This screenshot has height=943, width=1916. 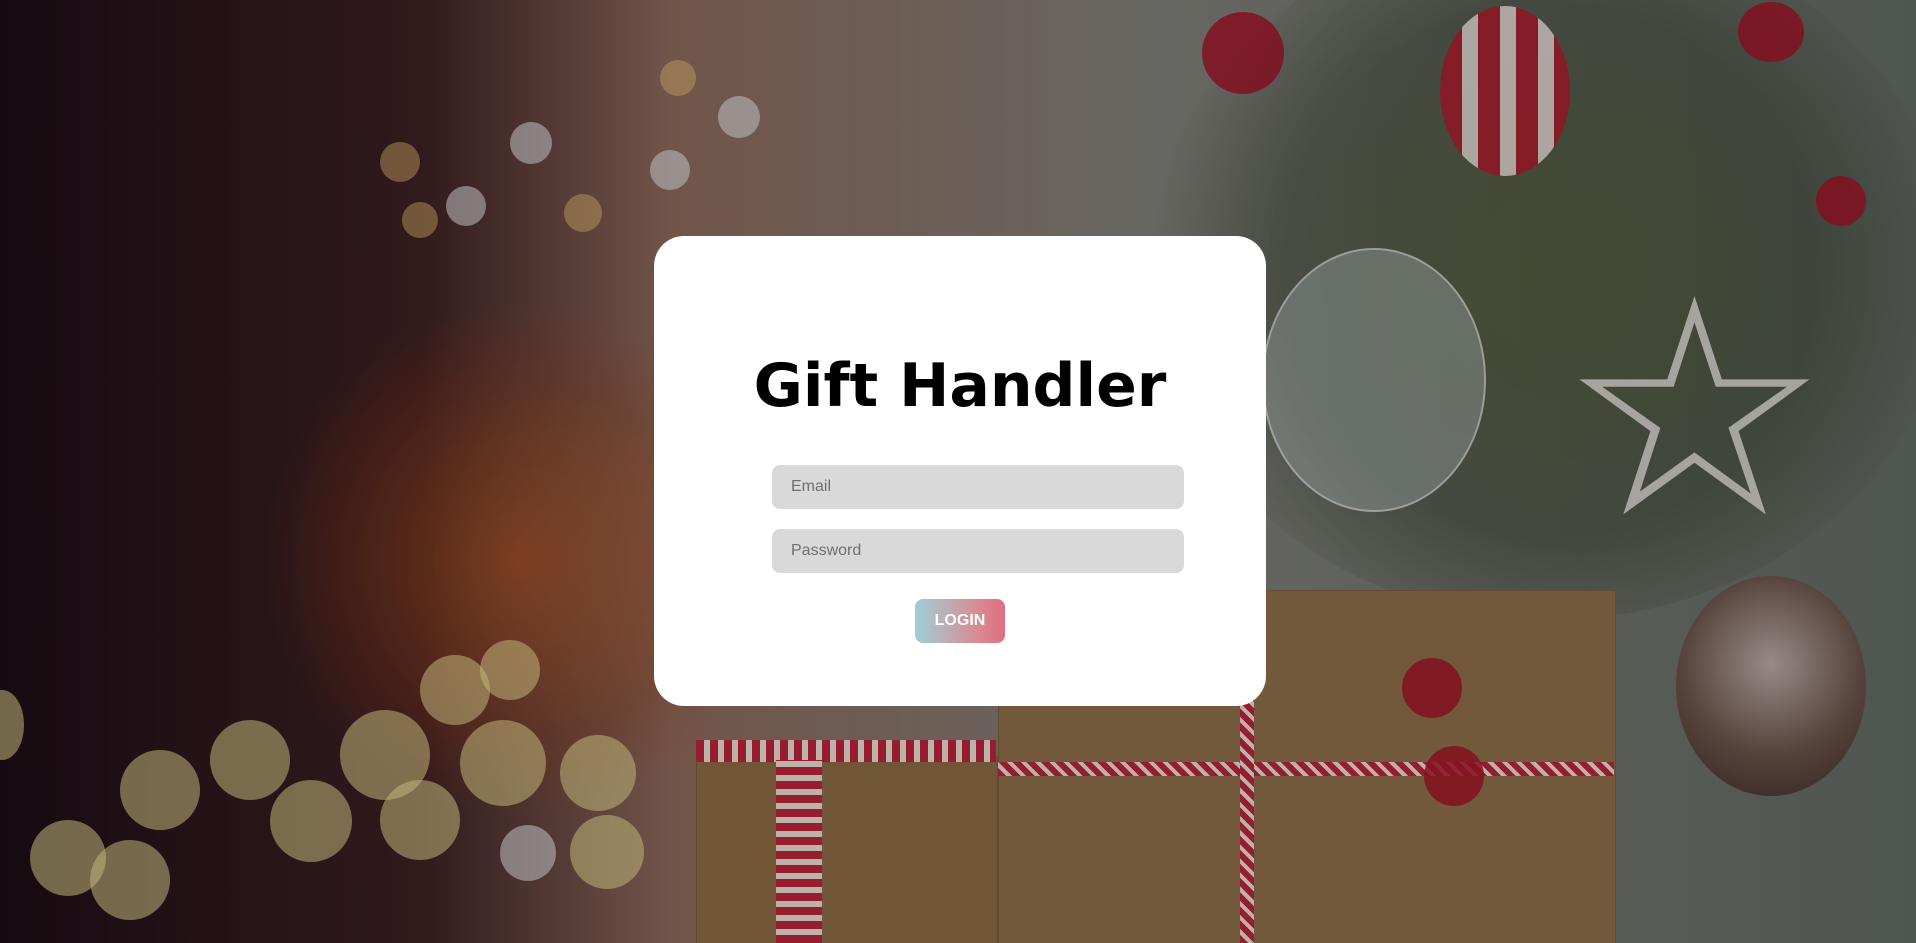 I want to click on email-input, so click(x=978, y=487).